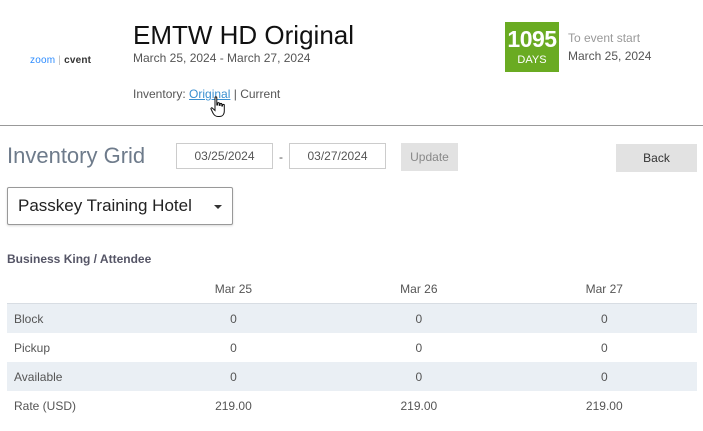 Image resolution: width=703 pixels, height=431 pixels. I want to click on column-header: Mar 26, so click(419, 289).